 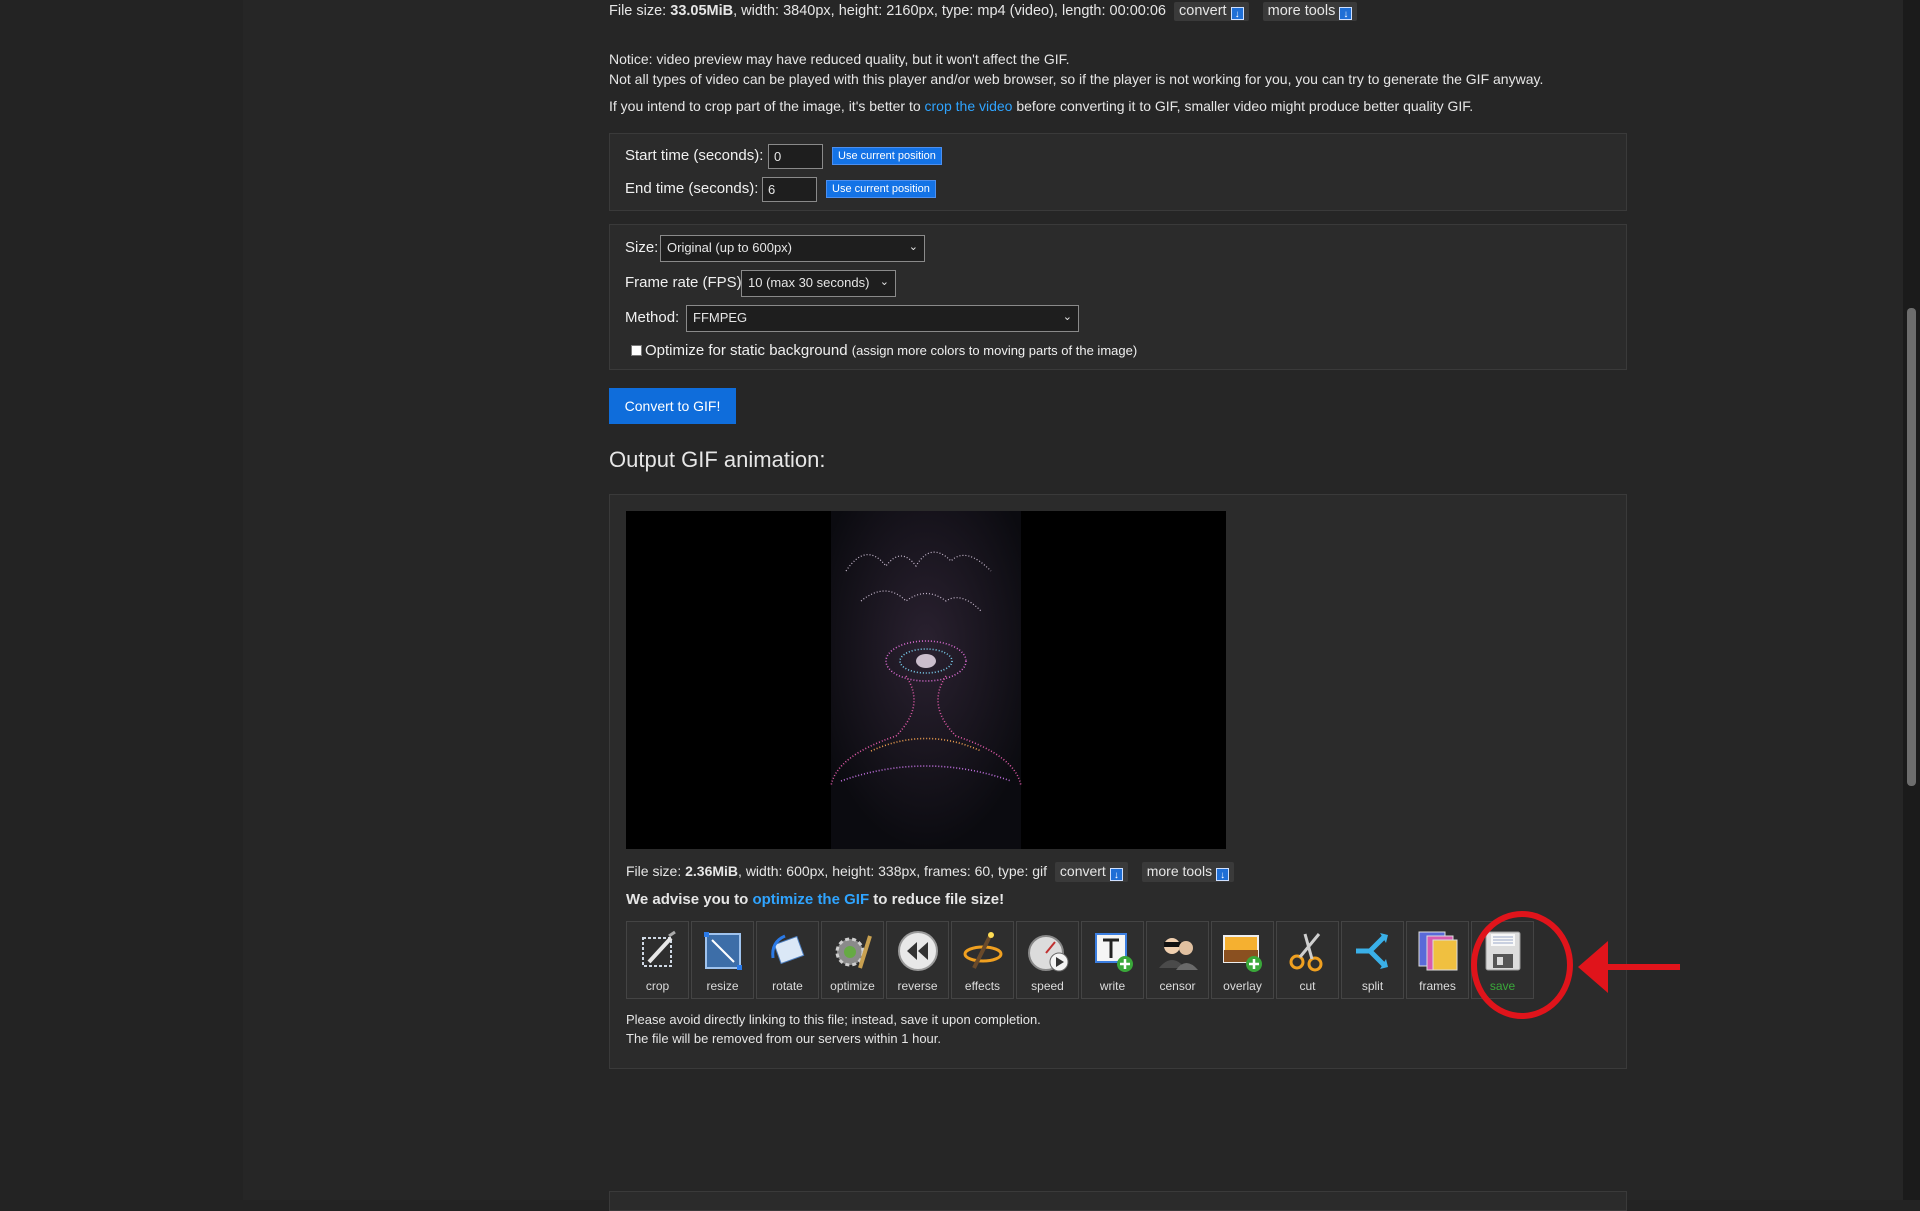 What do you see at coordinates (810, 899) in the screenshot?
I see `optimize-gif-link: optimize the GIF` at bounding box center [810, 899].